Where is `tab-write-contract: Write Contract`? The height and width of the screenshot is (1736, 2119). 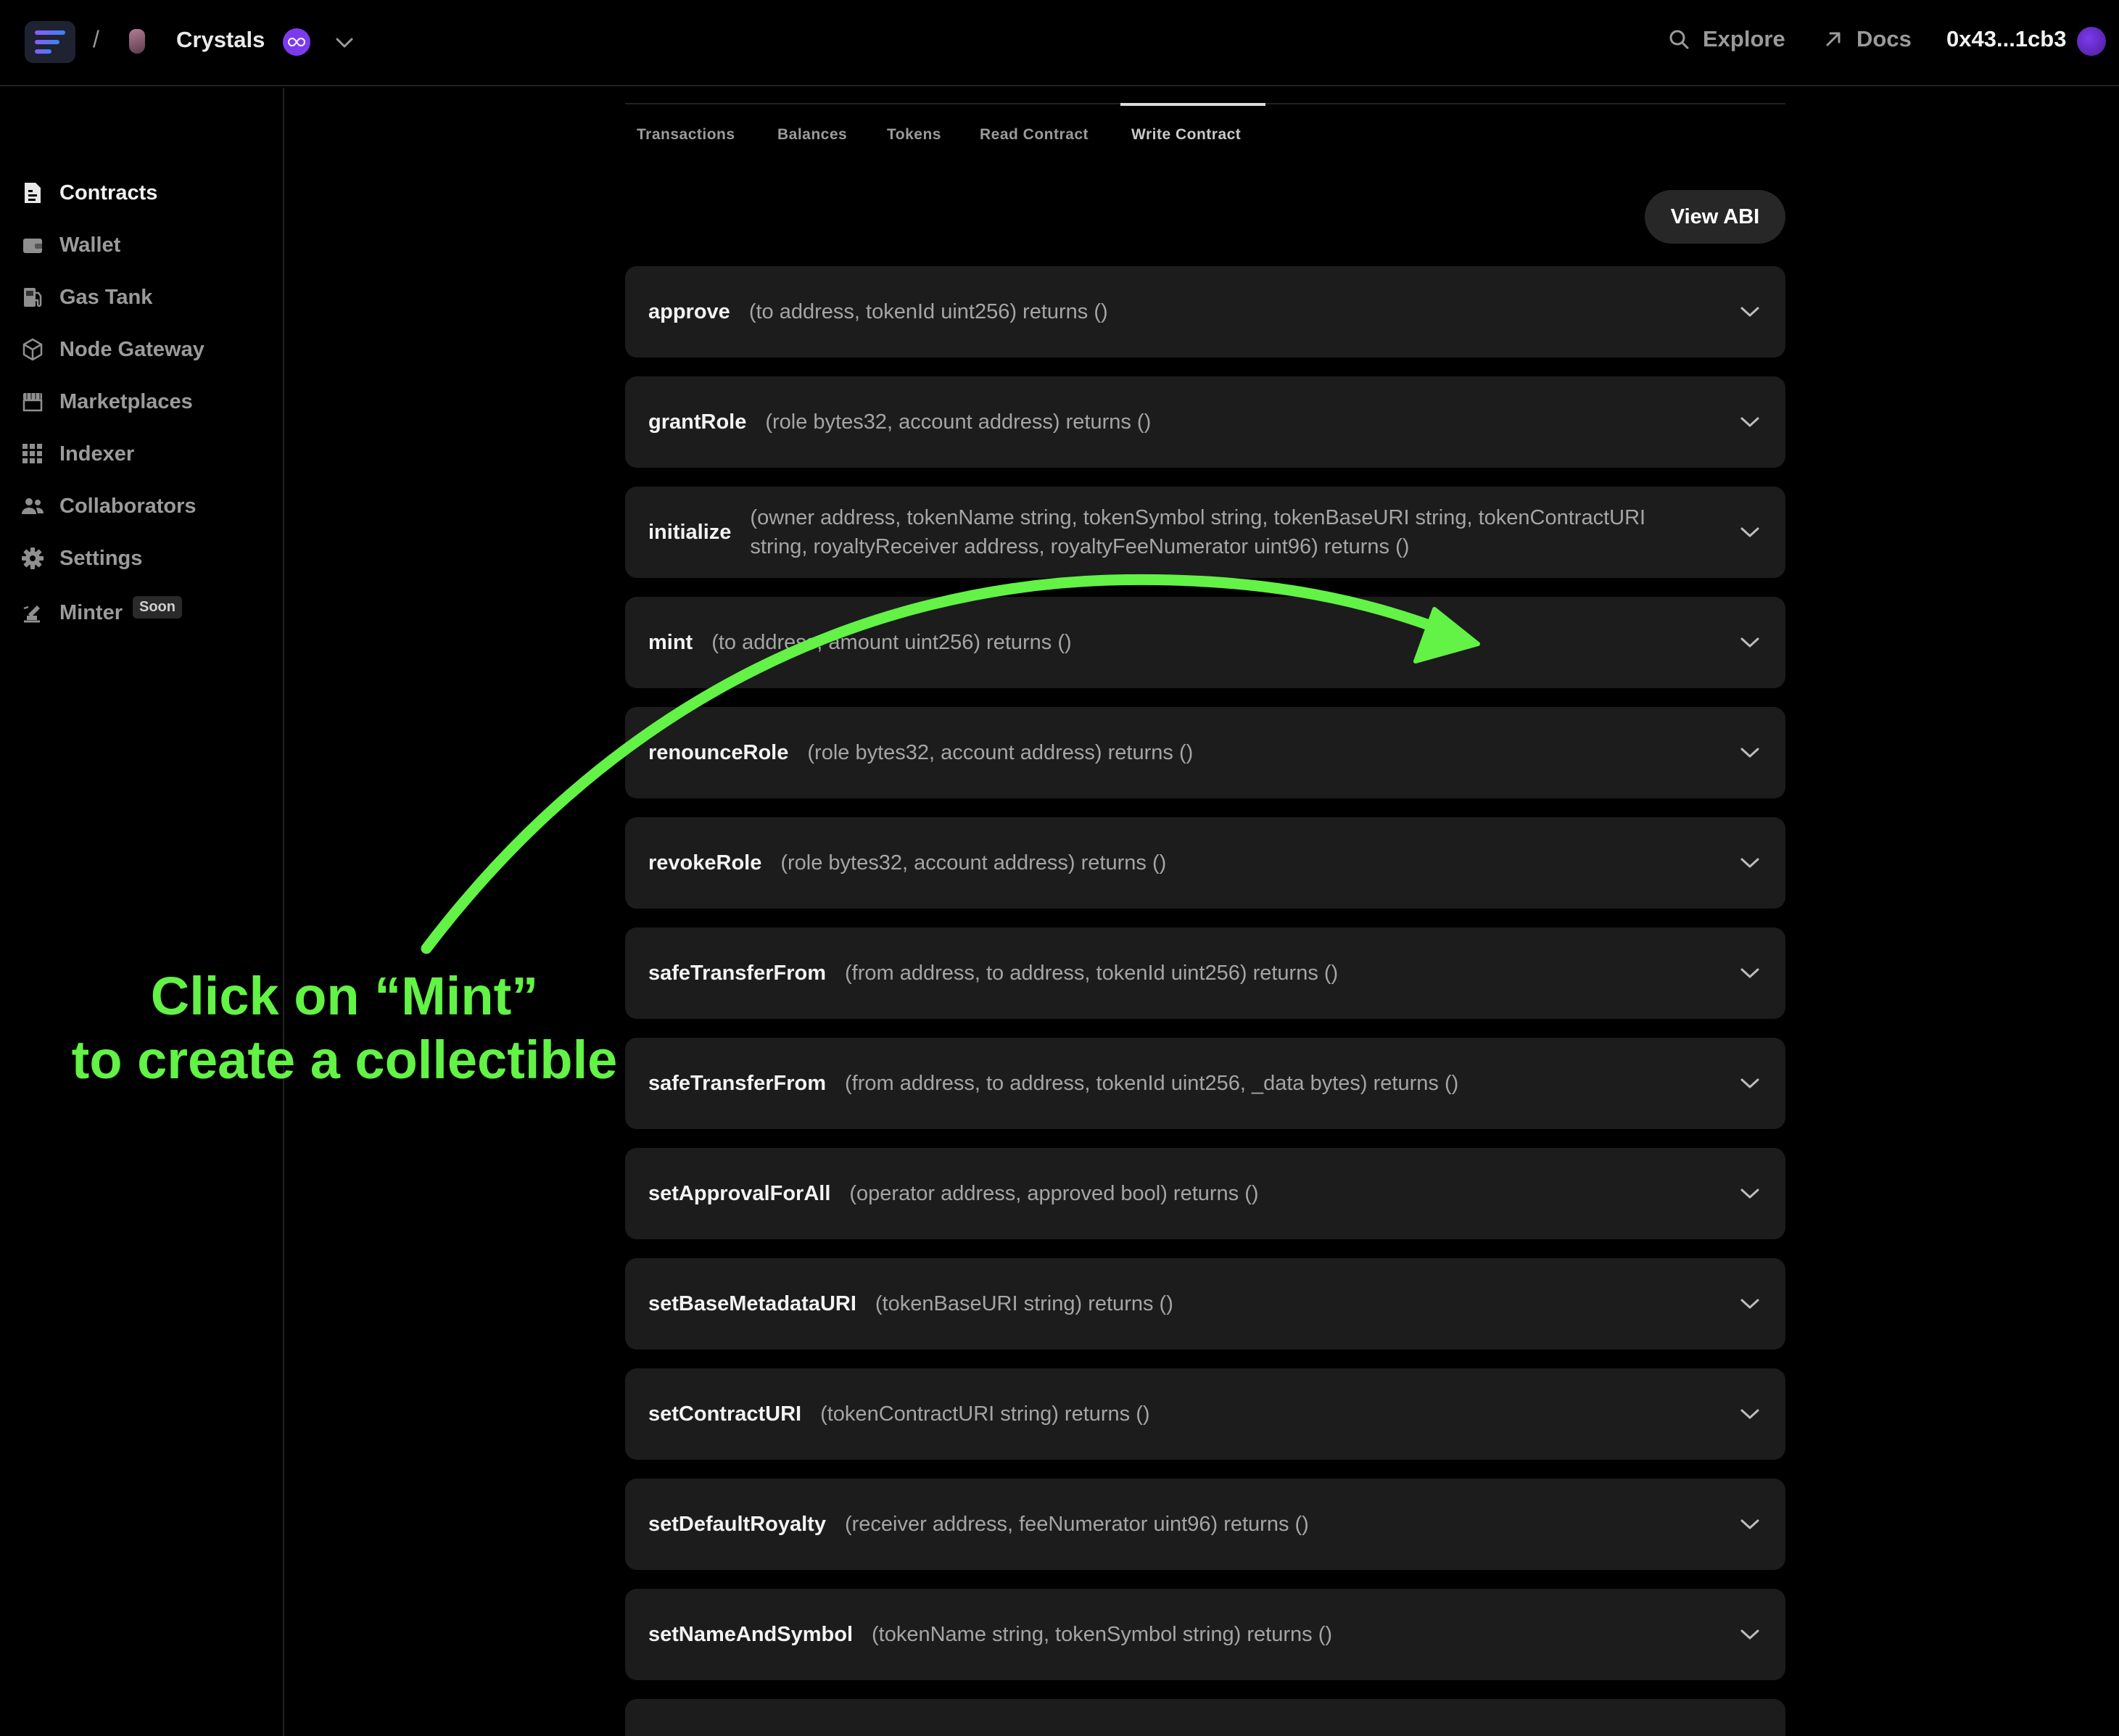
tab-write-contract: Write Contract is located at coordinates (1186, 135).